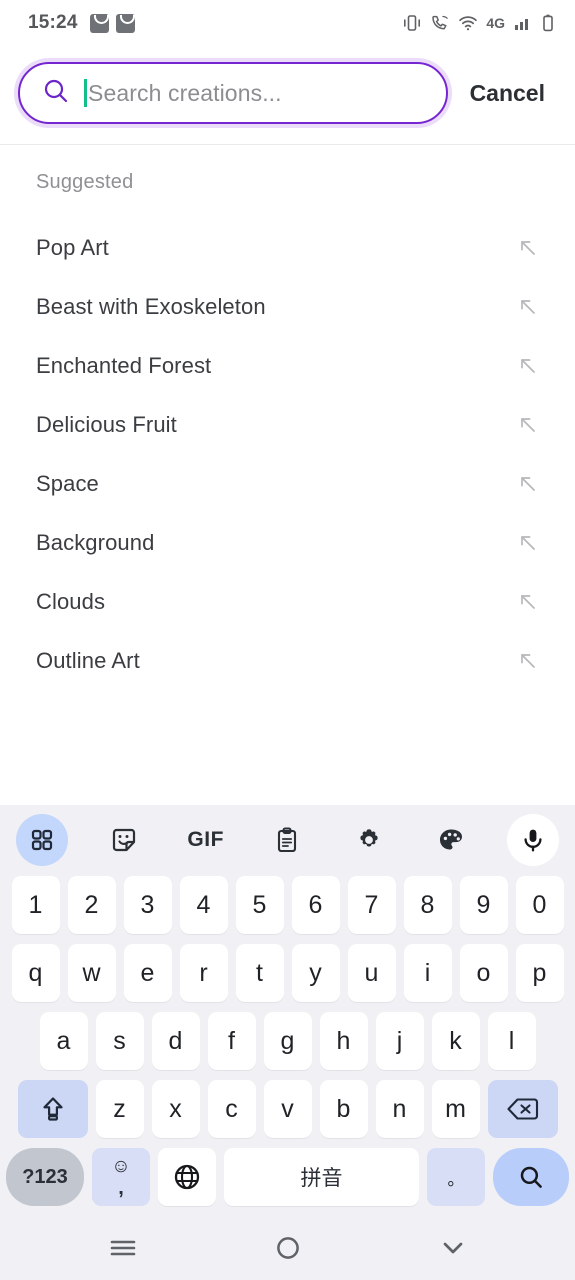 The width and height of the screenshot is (575, 1280). Describe the element at coordinates (412, 23) in the screenshot. I see `vibrate-icon` at that location.